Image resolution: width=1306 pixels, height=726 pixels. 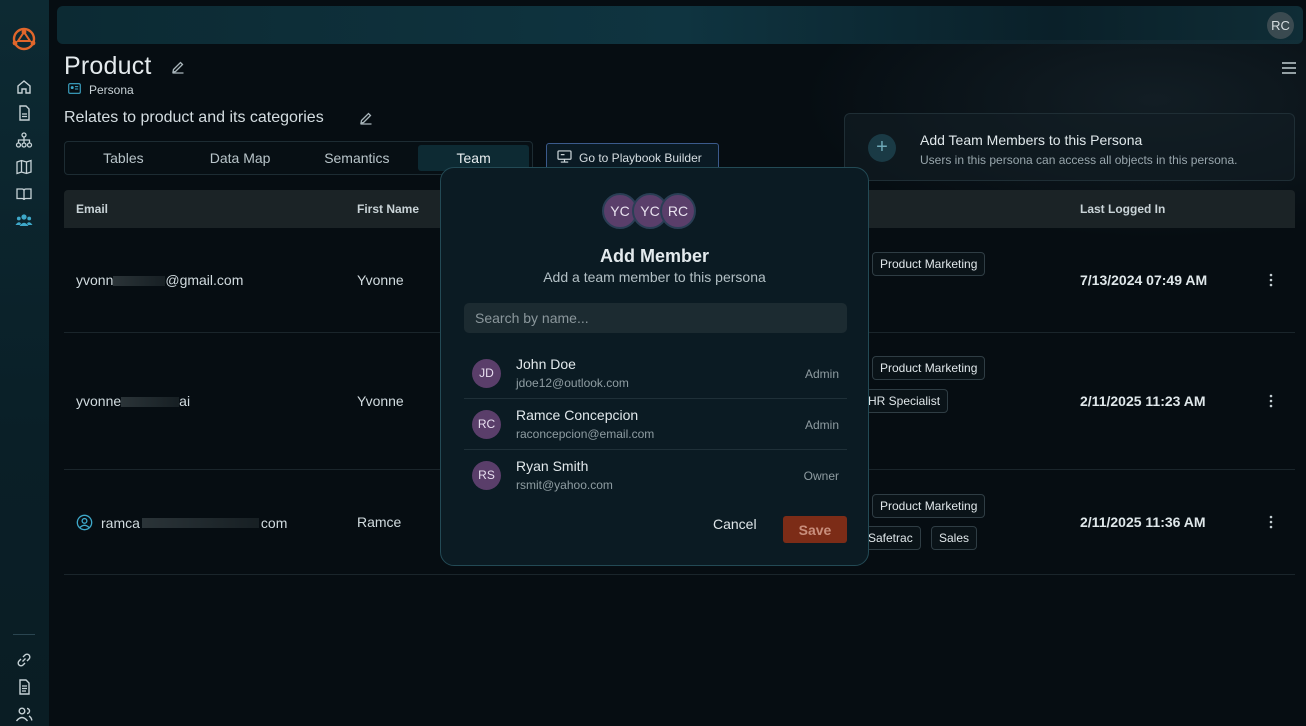 What do you see at coordinates (564, 157) in the screenshot?
I see `playbook-icon` at bounding box center [564, 157].